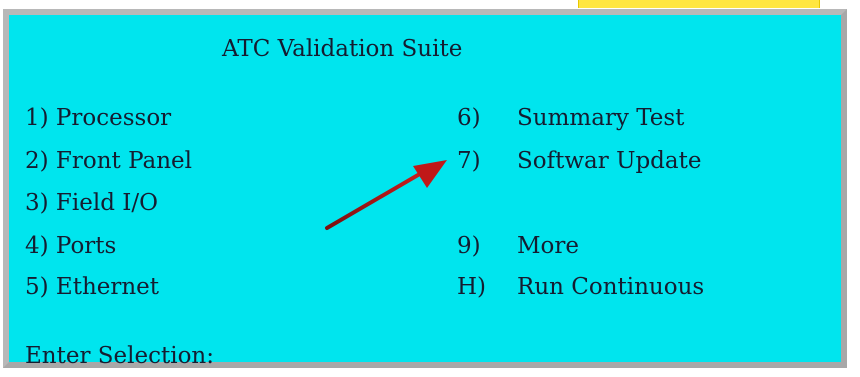 The width and height of the screenshot is (860, 377). I want to click on menu-item-processor: 1) Processor, so click(98, 118).